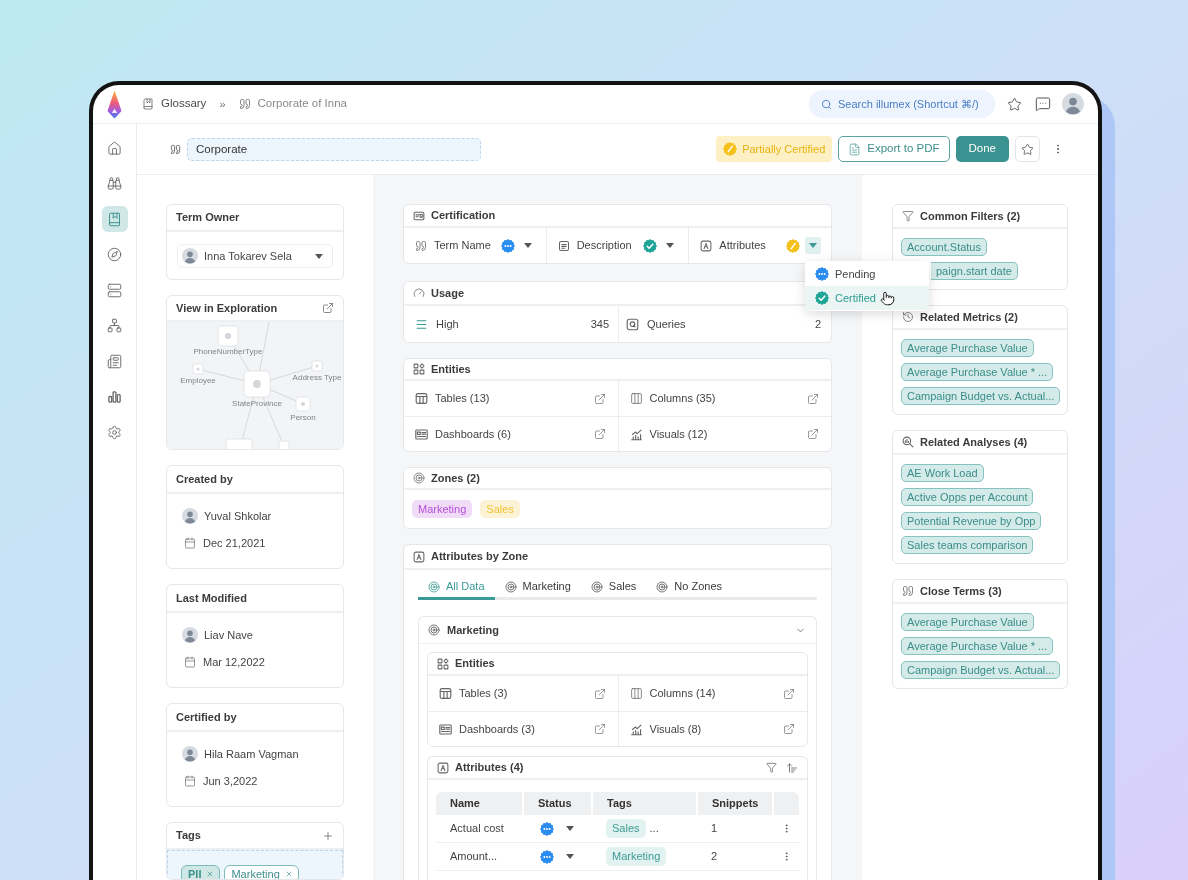  What do you see at coordinates (455, 478) in the screenshot?
I see `card-title: Zones (2)` at bounding box center [455, 478].